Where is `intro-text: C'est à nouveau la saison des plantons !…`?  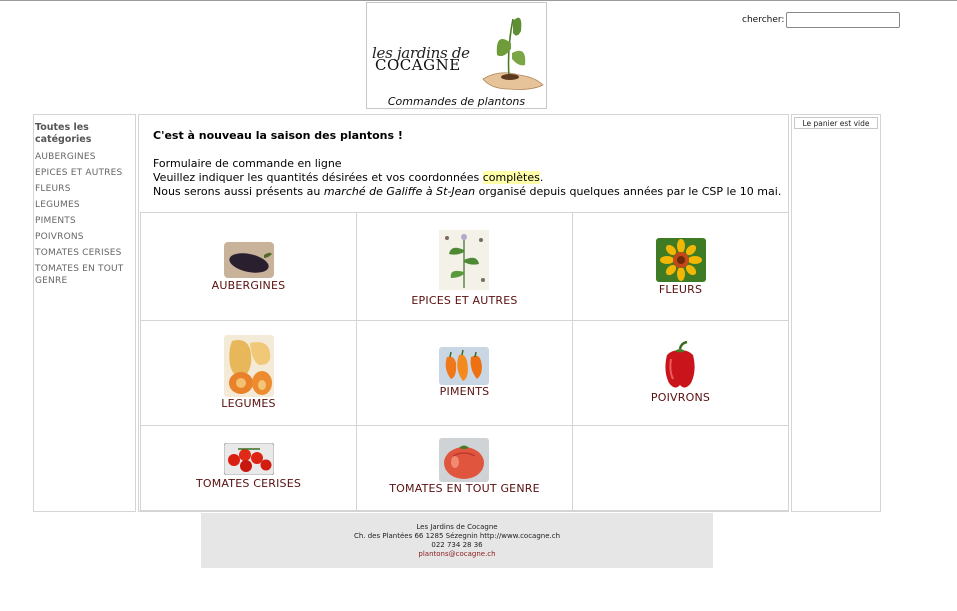
intro-text: C'est à nouveau la saison des plantons !… is located at coordinates (468, 164).